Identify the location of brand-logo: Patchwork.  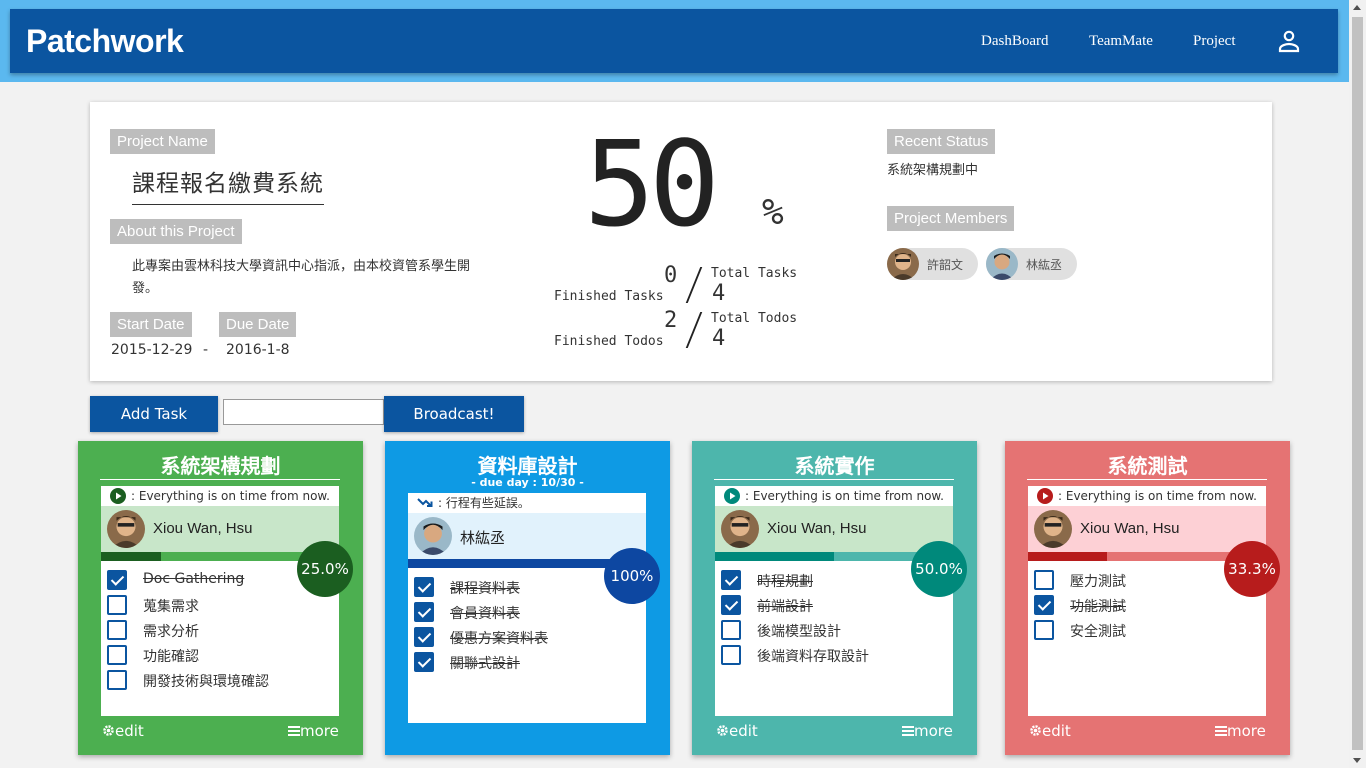
(105, 41).